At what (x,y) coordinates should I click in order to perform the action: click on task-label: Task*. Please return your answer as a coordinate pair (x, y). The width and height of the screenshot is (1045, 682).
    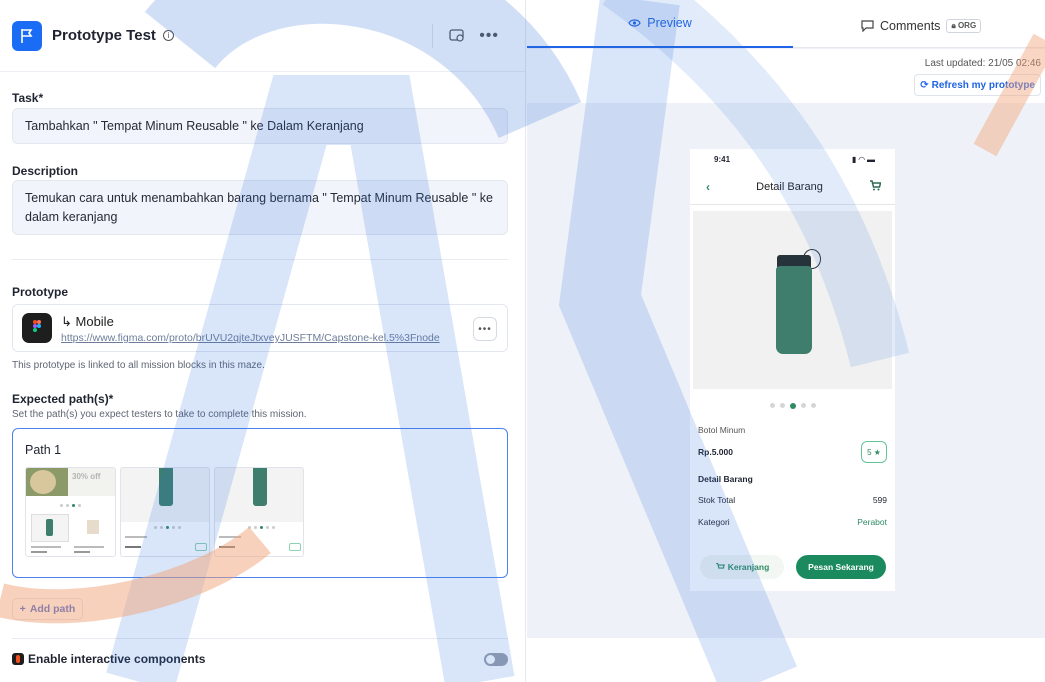
    Looking at the image, I should click on (28, 98).